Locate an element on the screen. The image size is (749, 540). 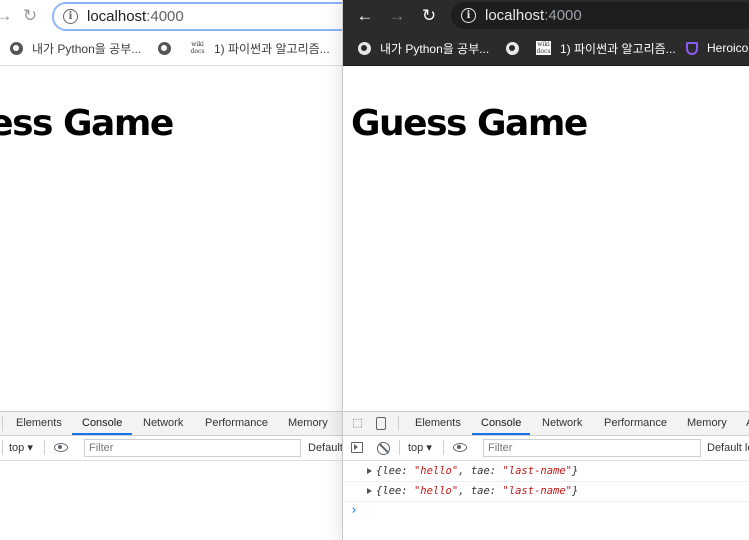
log-levels-selector: Default is located at coordinates (325, 448).